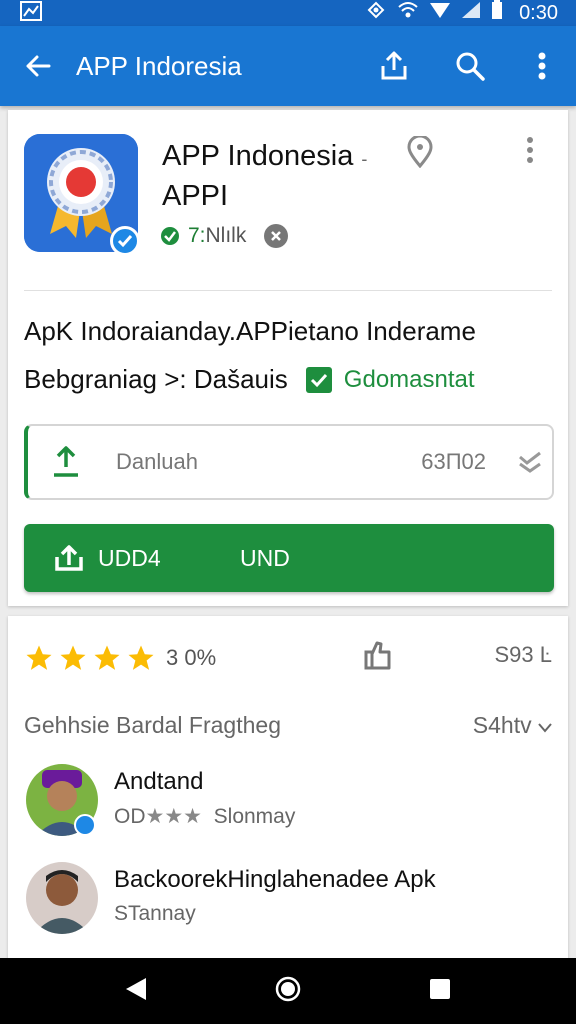 The image size is (576, 1024). Describe the element at coordinates (288, 658) in the screenshot. I see `rating-row: 3 0% S93 Ŀ` at that location.